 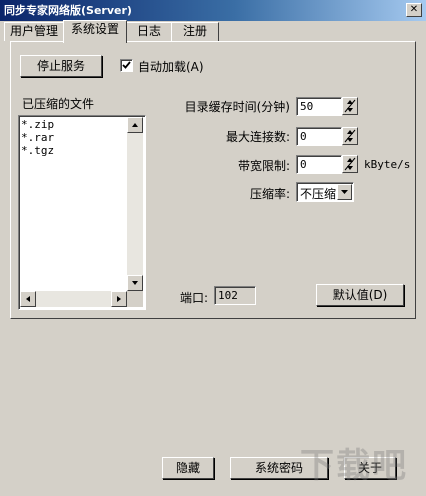 What do you see at coordinates (171, 66) in the screenshot?
I see `autoload-label: 自动加载(A)` at bounding box center [171, 66].